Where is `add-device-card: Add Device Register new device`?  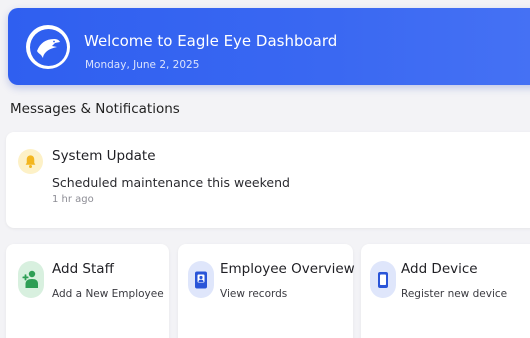 add-device-card: Add Device Register new device is located at coordinates (445, 291).